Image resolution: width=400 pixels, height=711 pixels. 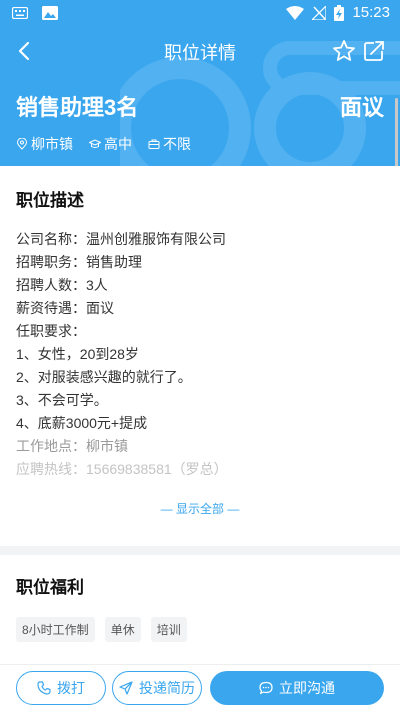 I want to click on tag-education-label: 高中, so click(x=118, y=144).